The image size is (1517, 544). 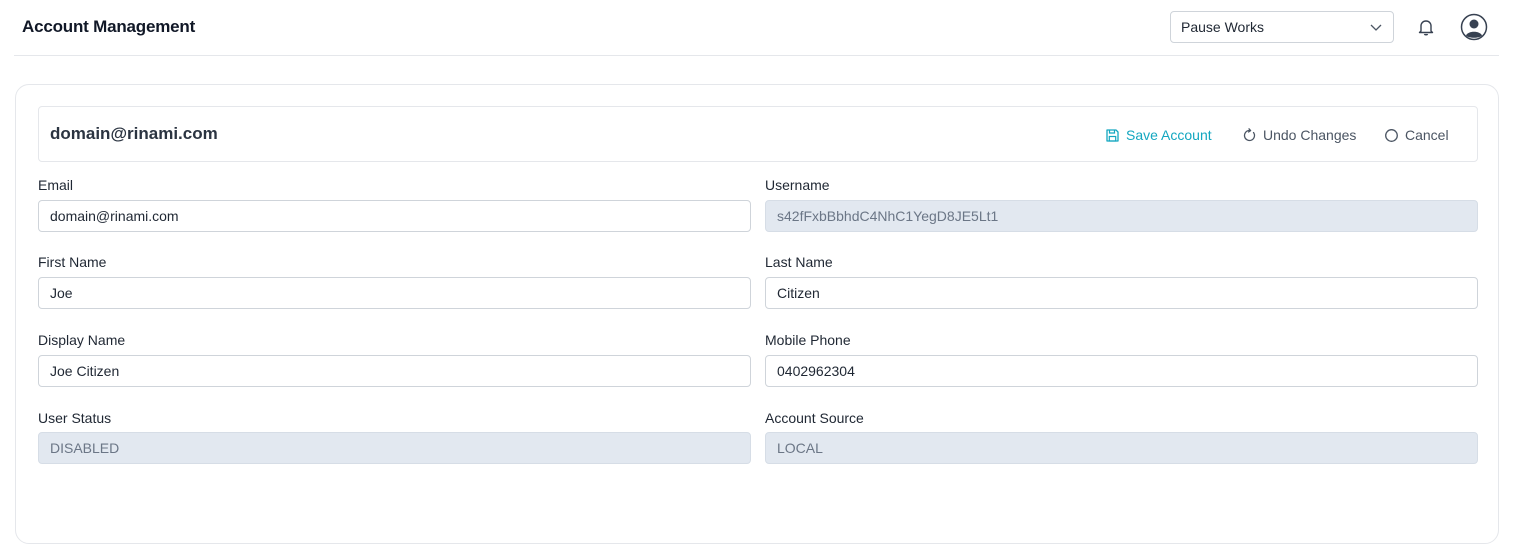 What do you see at coordinates (1121, 371) in the screenshot?
I see `mobile-phone-field` at bounding box center [1121, 371].